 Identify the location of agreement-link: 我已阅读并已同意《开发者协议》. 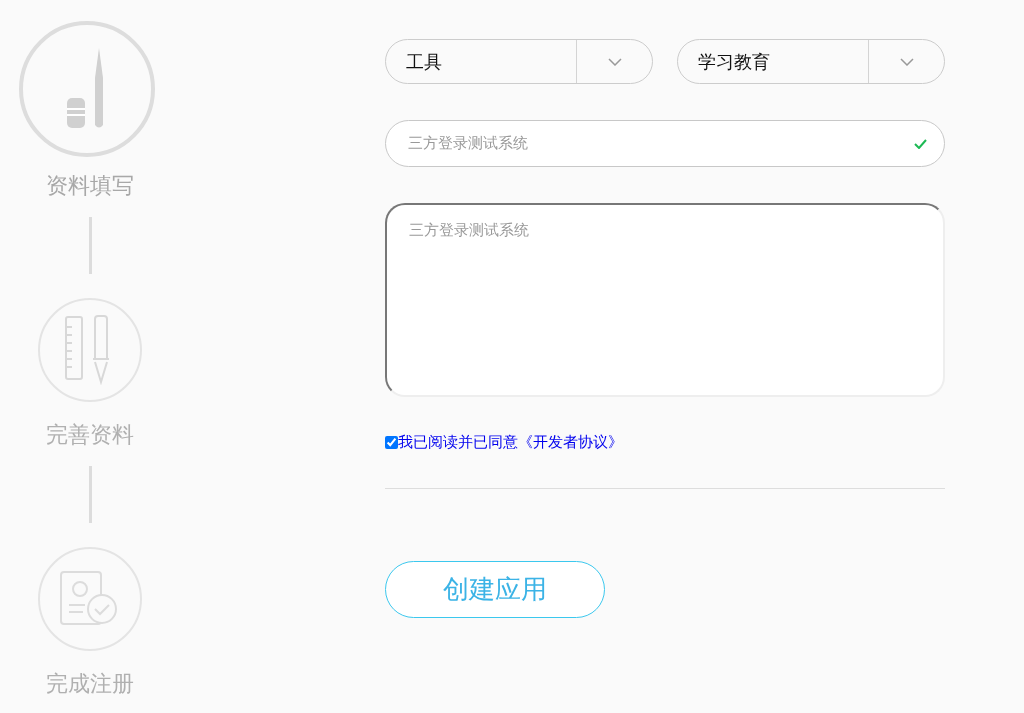
(510, 442).